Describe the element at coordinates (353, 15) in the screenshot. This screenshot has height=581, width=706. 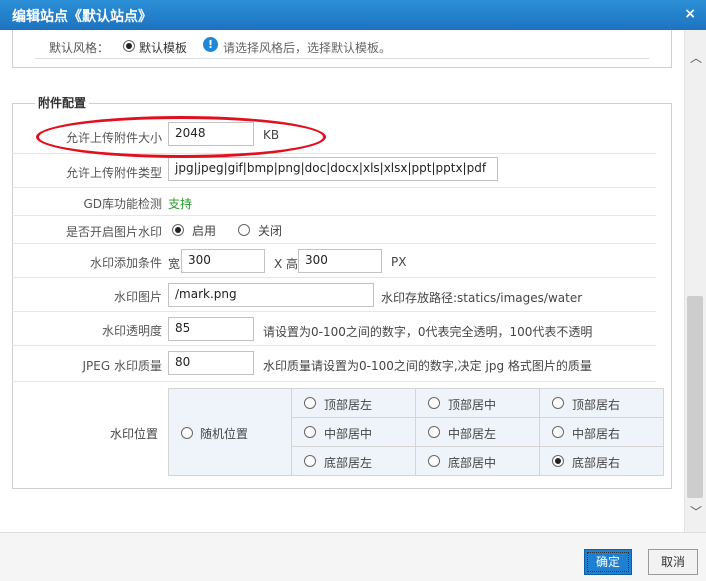
I see `dialog-titlebar: 编辑站点《默认站点》 ×` at that location.